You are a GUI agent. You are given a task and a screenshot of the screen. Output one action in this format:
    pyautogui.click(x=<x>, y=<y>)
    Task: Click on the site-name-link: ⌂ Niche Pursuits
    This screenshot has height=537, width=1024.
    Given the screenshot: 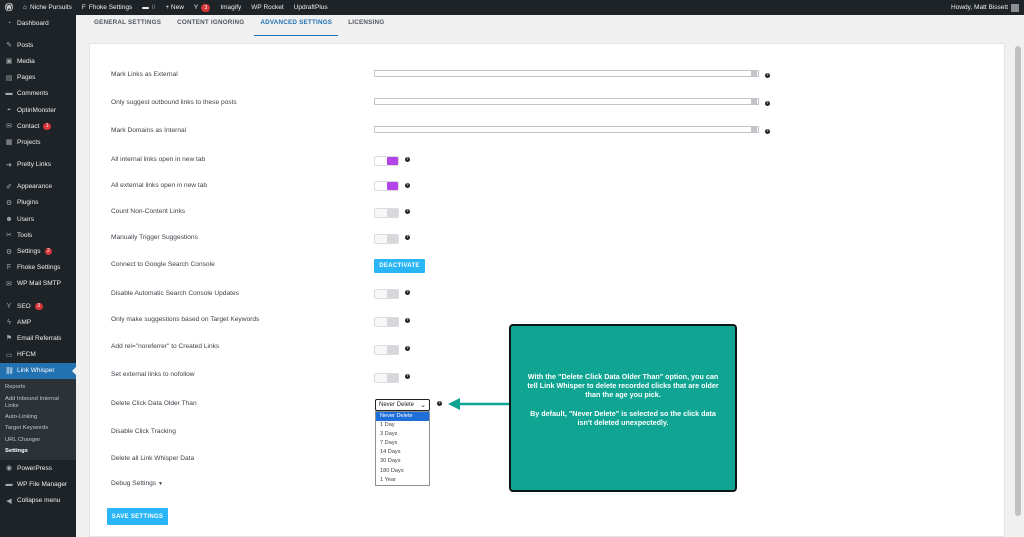 What is the action you would take?
    pyautogui.click(x=47, y=7)
    